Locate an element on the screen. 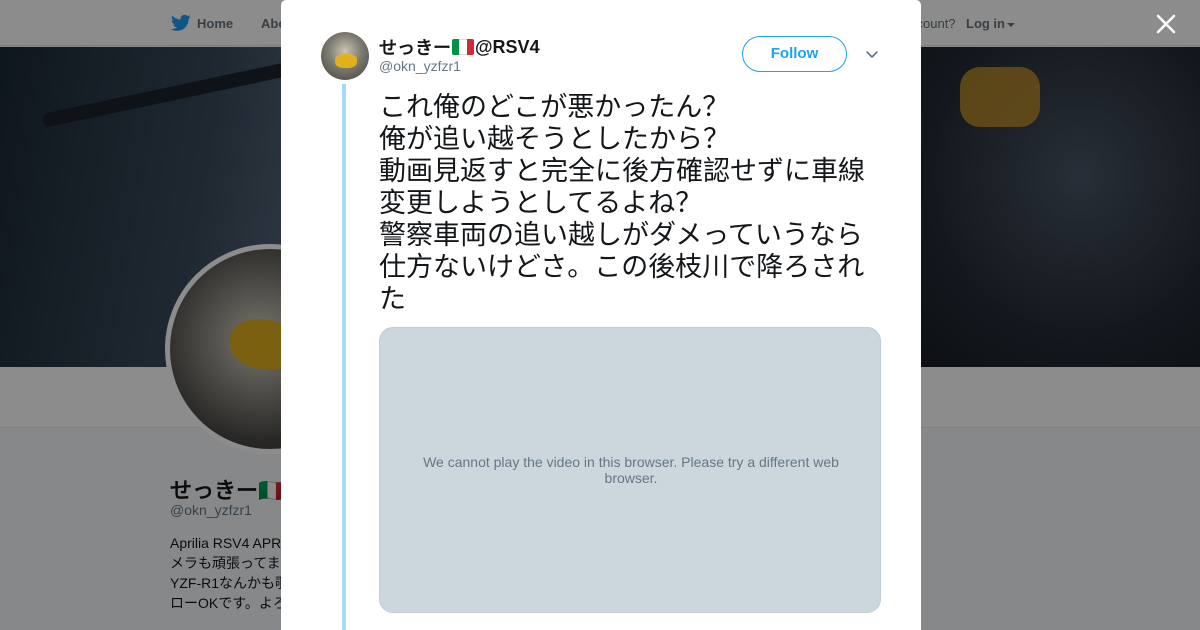 Image resolution: width=1200 pixels, height=630 pixels. display-name: せっきー @RSV4 is located at coordinates (459, 47).